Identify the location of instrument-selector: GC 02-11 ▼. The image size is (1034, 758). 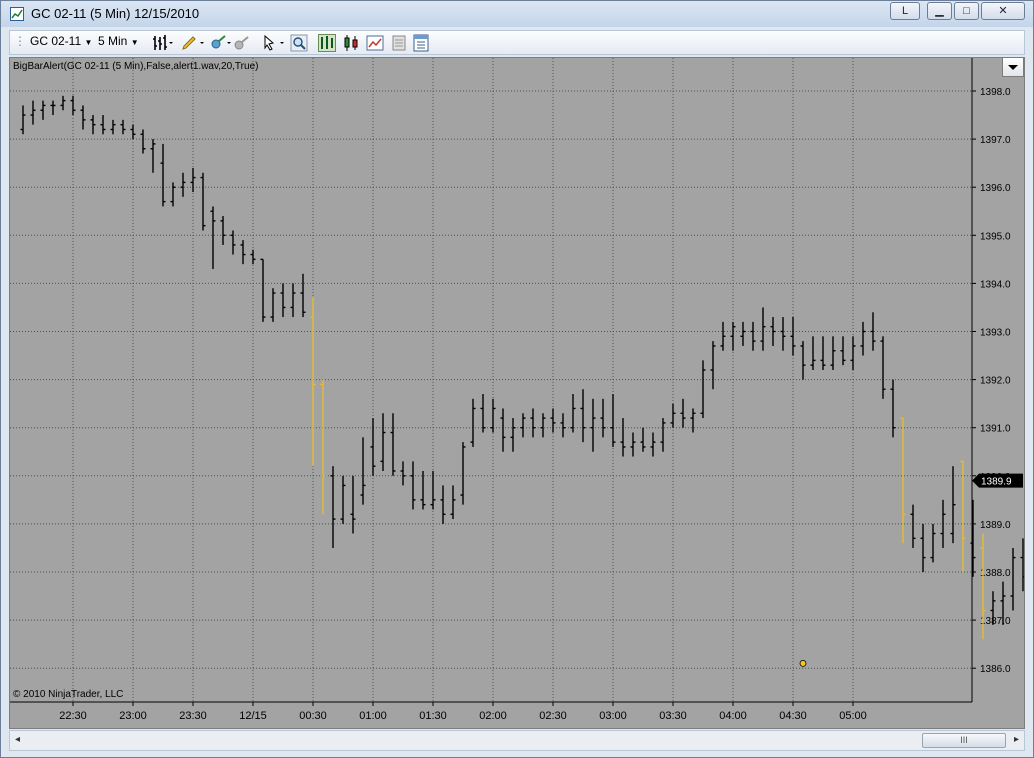
(61, 41).